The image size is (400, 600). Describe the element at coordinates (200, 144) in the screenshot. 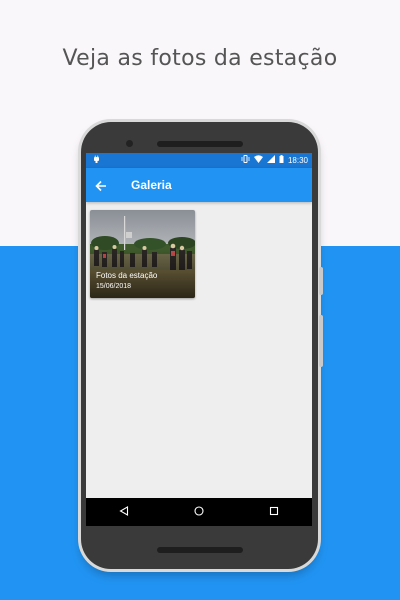

I see `earpiece-speaker` at that location.